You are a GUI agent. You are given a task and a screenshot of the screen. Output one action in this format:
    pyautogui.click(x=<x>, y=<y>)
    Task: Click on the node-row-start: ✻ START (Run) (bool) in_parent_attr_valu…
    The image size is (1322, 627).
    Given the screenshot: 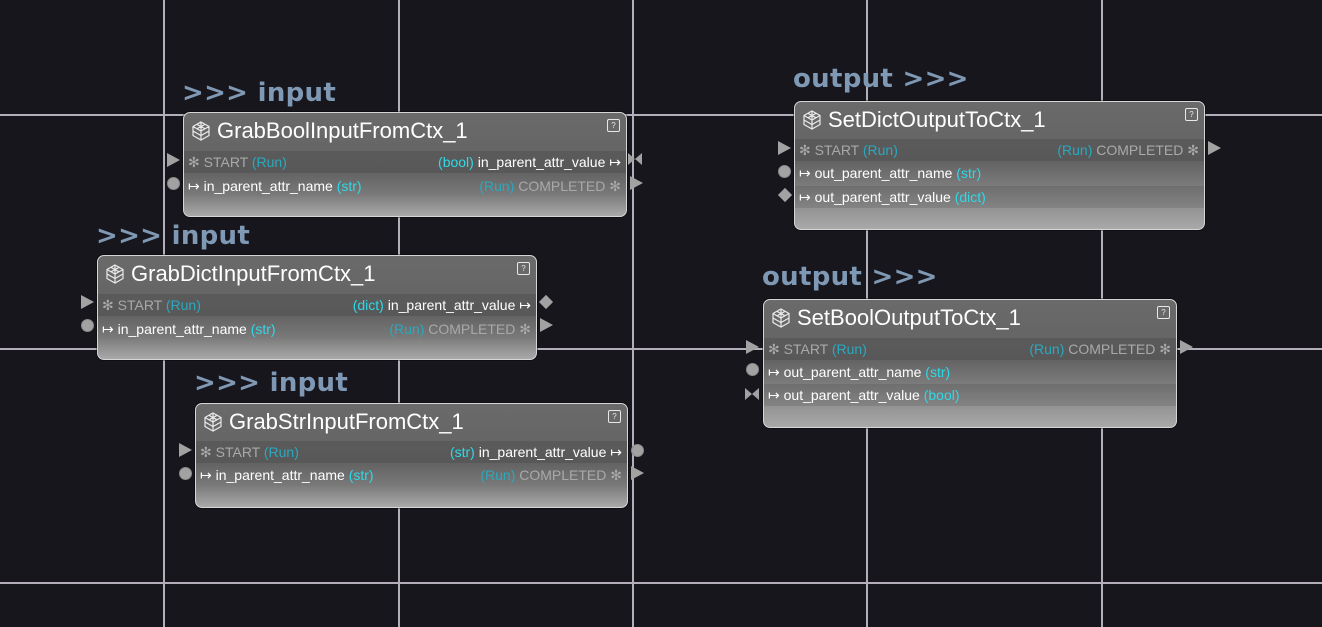 What is the action you would take?
    pyautogui.click(x=405, y=162)
    